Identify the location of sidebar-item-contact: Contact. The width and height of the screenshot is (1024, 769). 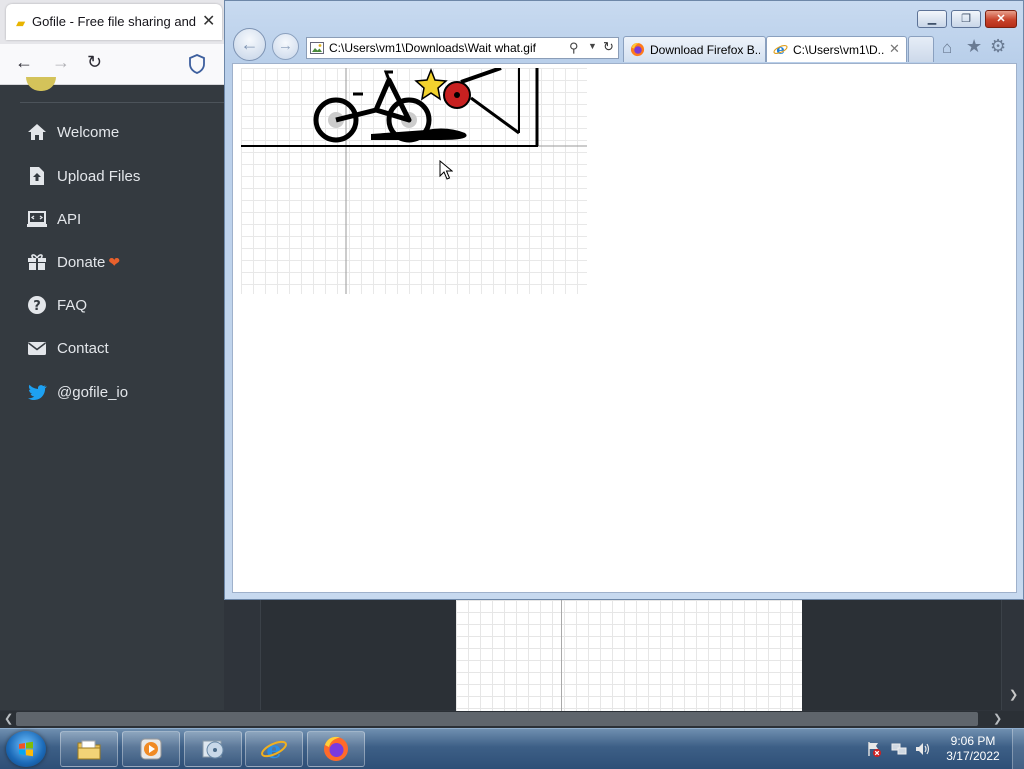
(126, 348).